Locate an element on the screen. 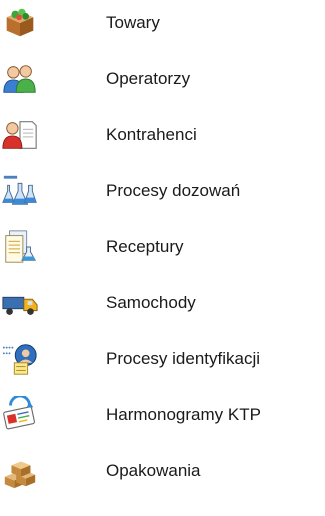 The height and width of the screenshot is (516, 325). menu-item-samochody: Samochody is located at coordinates (162, 303).